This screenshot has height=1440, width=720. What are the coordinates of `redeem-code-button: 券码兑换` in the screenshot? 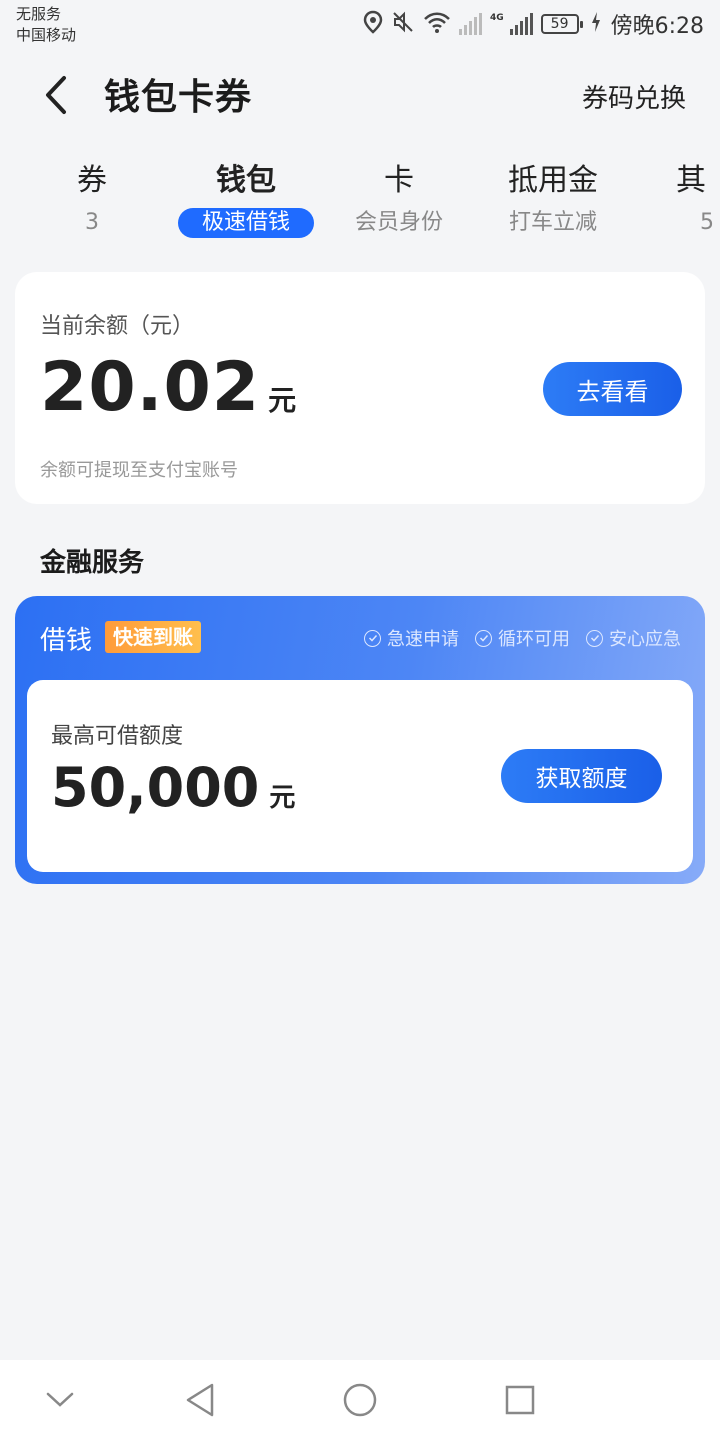 It's located at (634, 96).